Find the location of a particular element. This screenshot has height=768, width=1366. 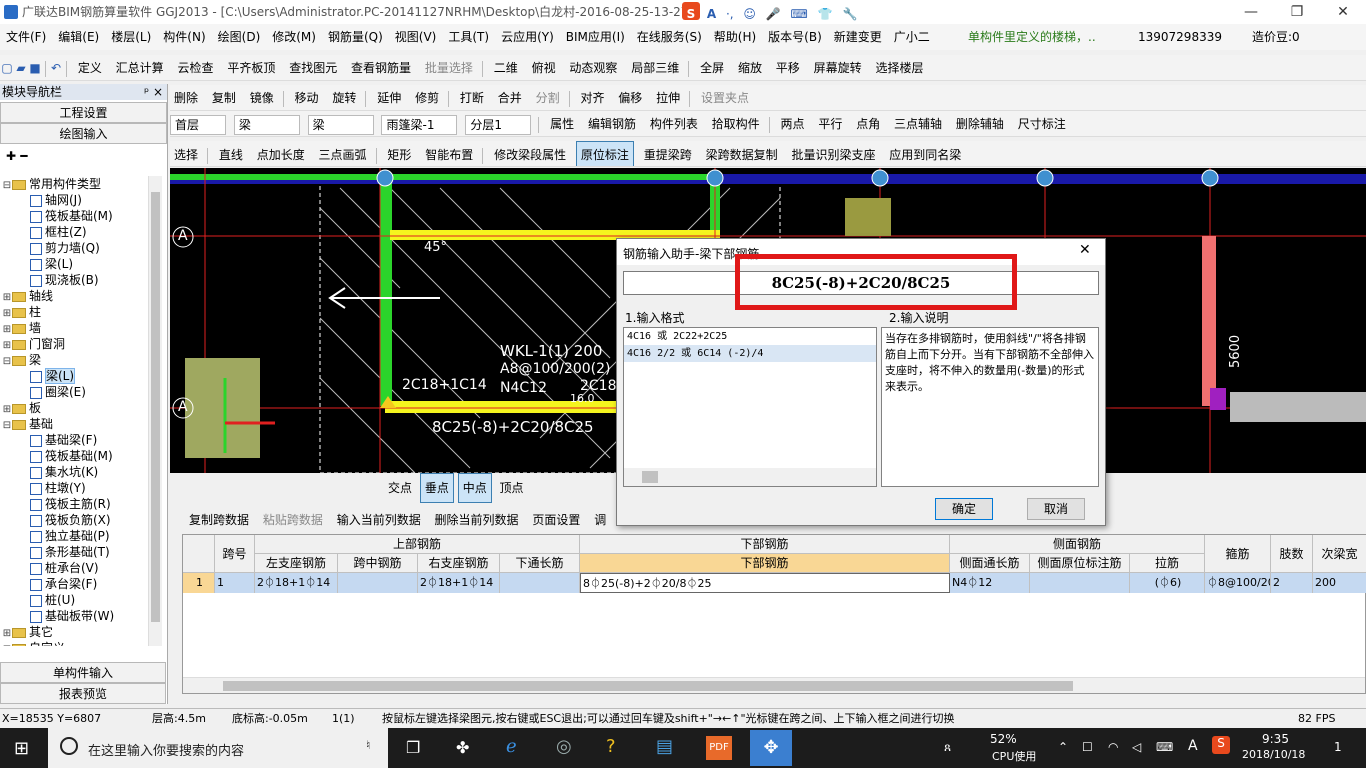

menu-online: 在线服务(S) is located at coordinates (669, 37).